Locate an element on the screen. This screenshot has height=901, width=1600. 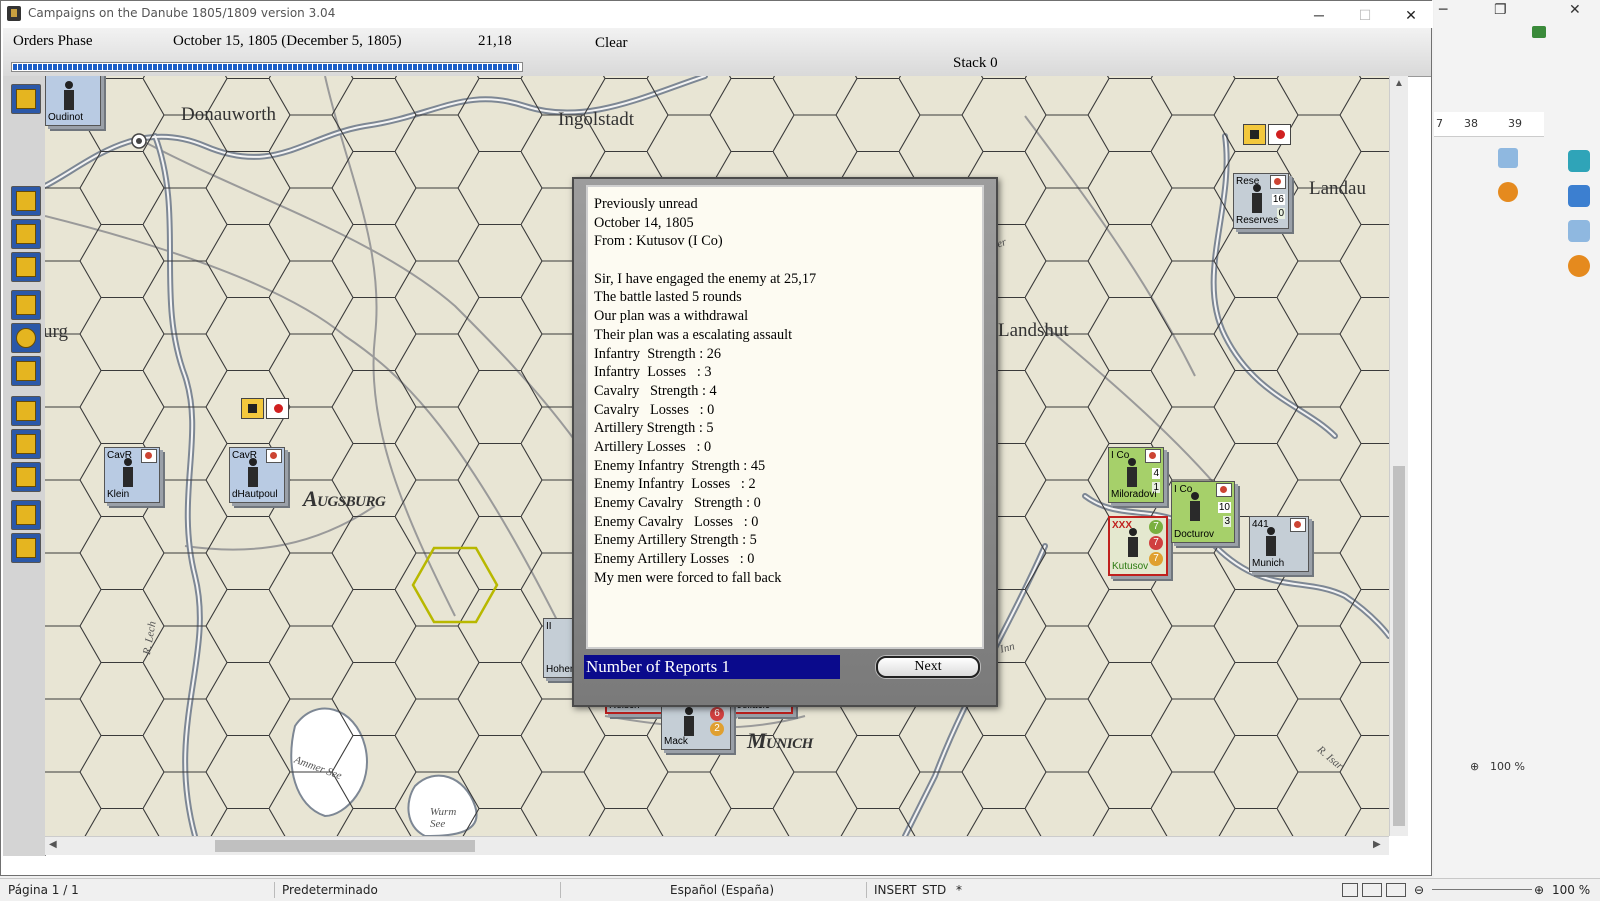
unit-counter-dhautpoul: CavR dHautpoul is located at coordinates (257, 475).